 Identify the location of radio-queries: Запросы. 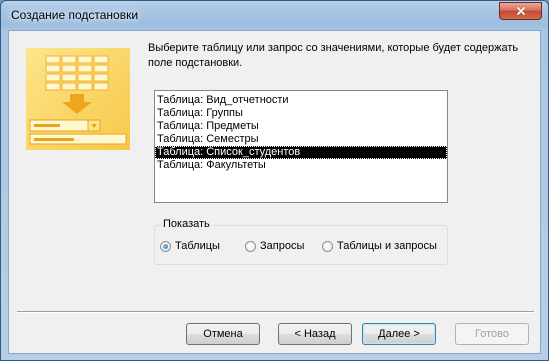
(274, 246).